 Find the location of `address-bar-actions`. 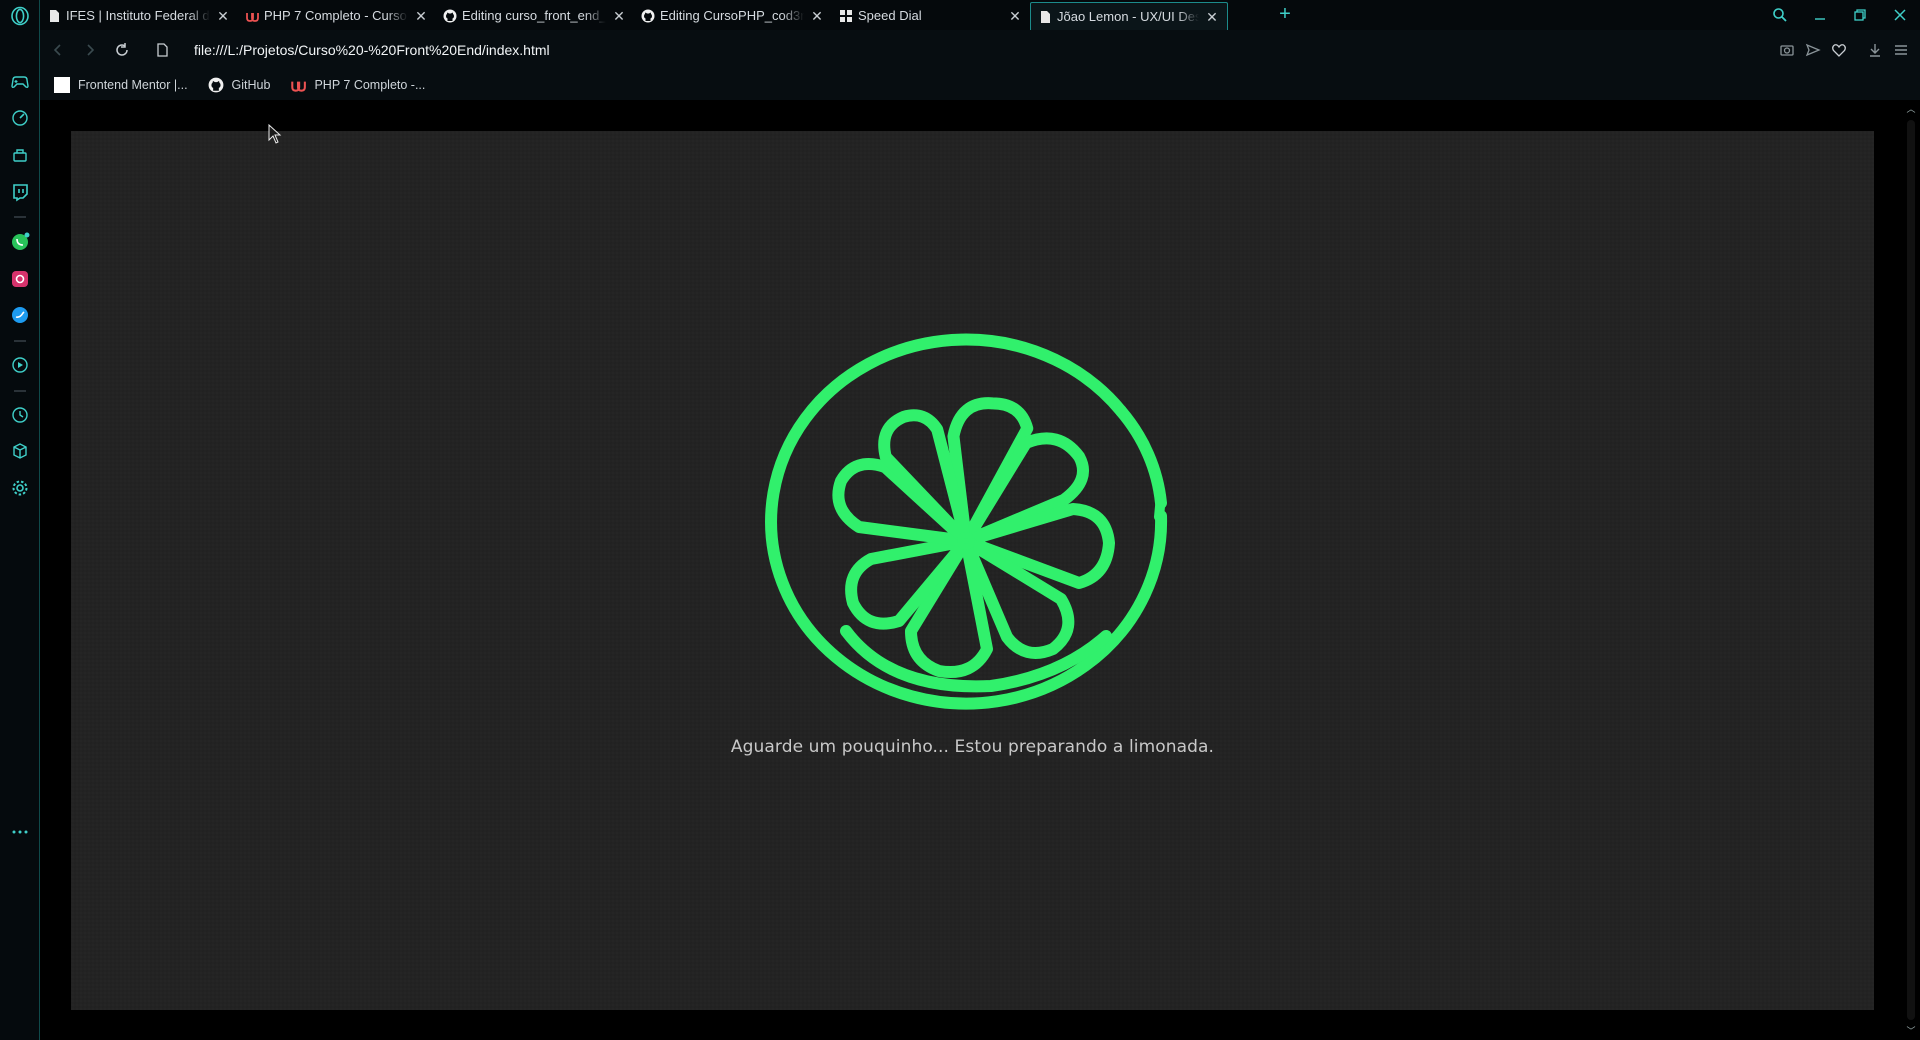

address-bar-actions is located at coordinates (1847, 50).